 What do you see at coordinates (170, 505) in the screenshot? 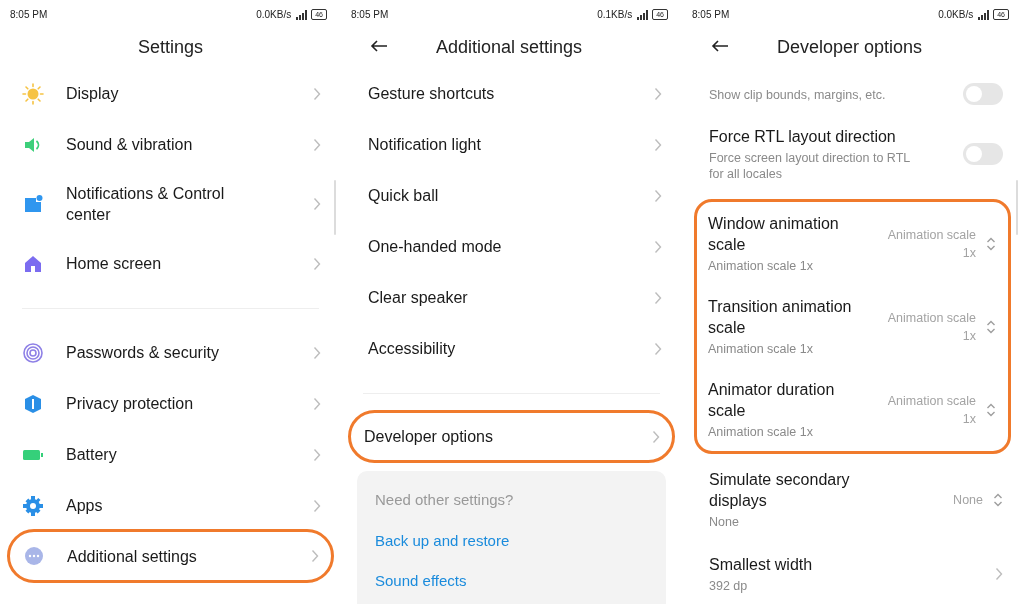
I see `settings-row: Apps` at bounding box center [170, 505].